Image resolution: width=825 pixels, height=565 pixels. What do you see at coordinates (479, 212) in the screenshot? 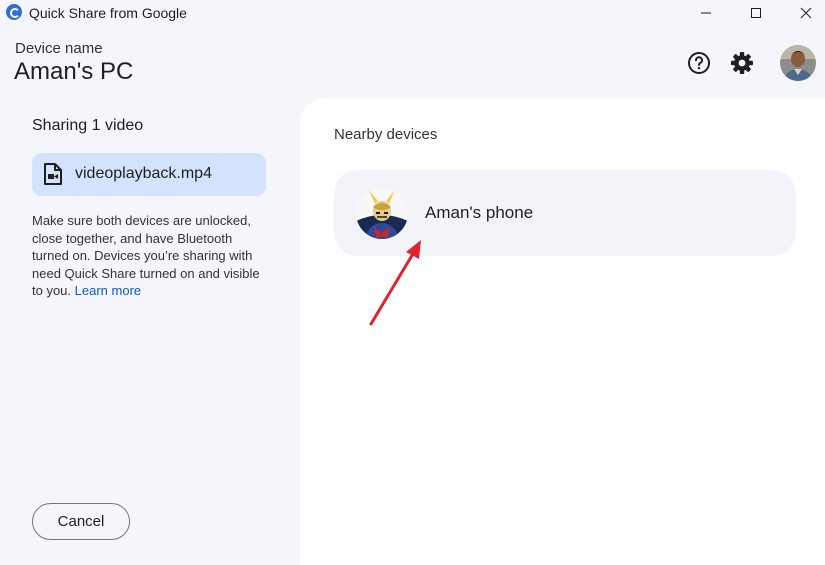
I see `nearby-device-name: Aman's phone` at bounding box center [479, 212].